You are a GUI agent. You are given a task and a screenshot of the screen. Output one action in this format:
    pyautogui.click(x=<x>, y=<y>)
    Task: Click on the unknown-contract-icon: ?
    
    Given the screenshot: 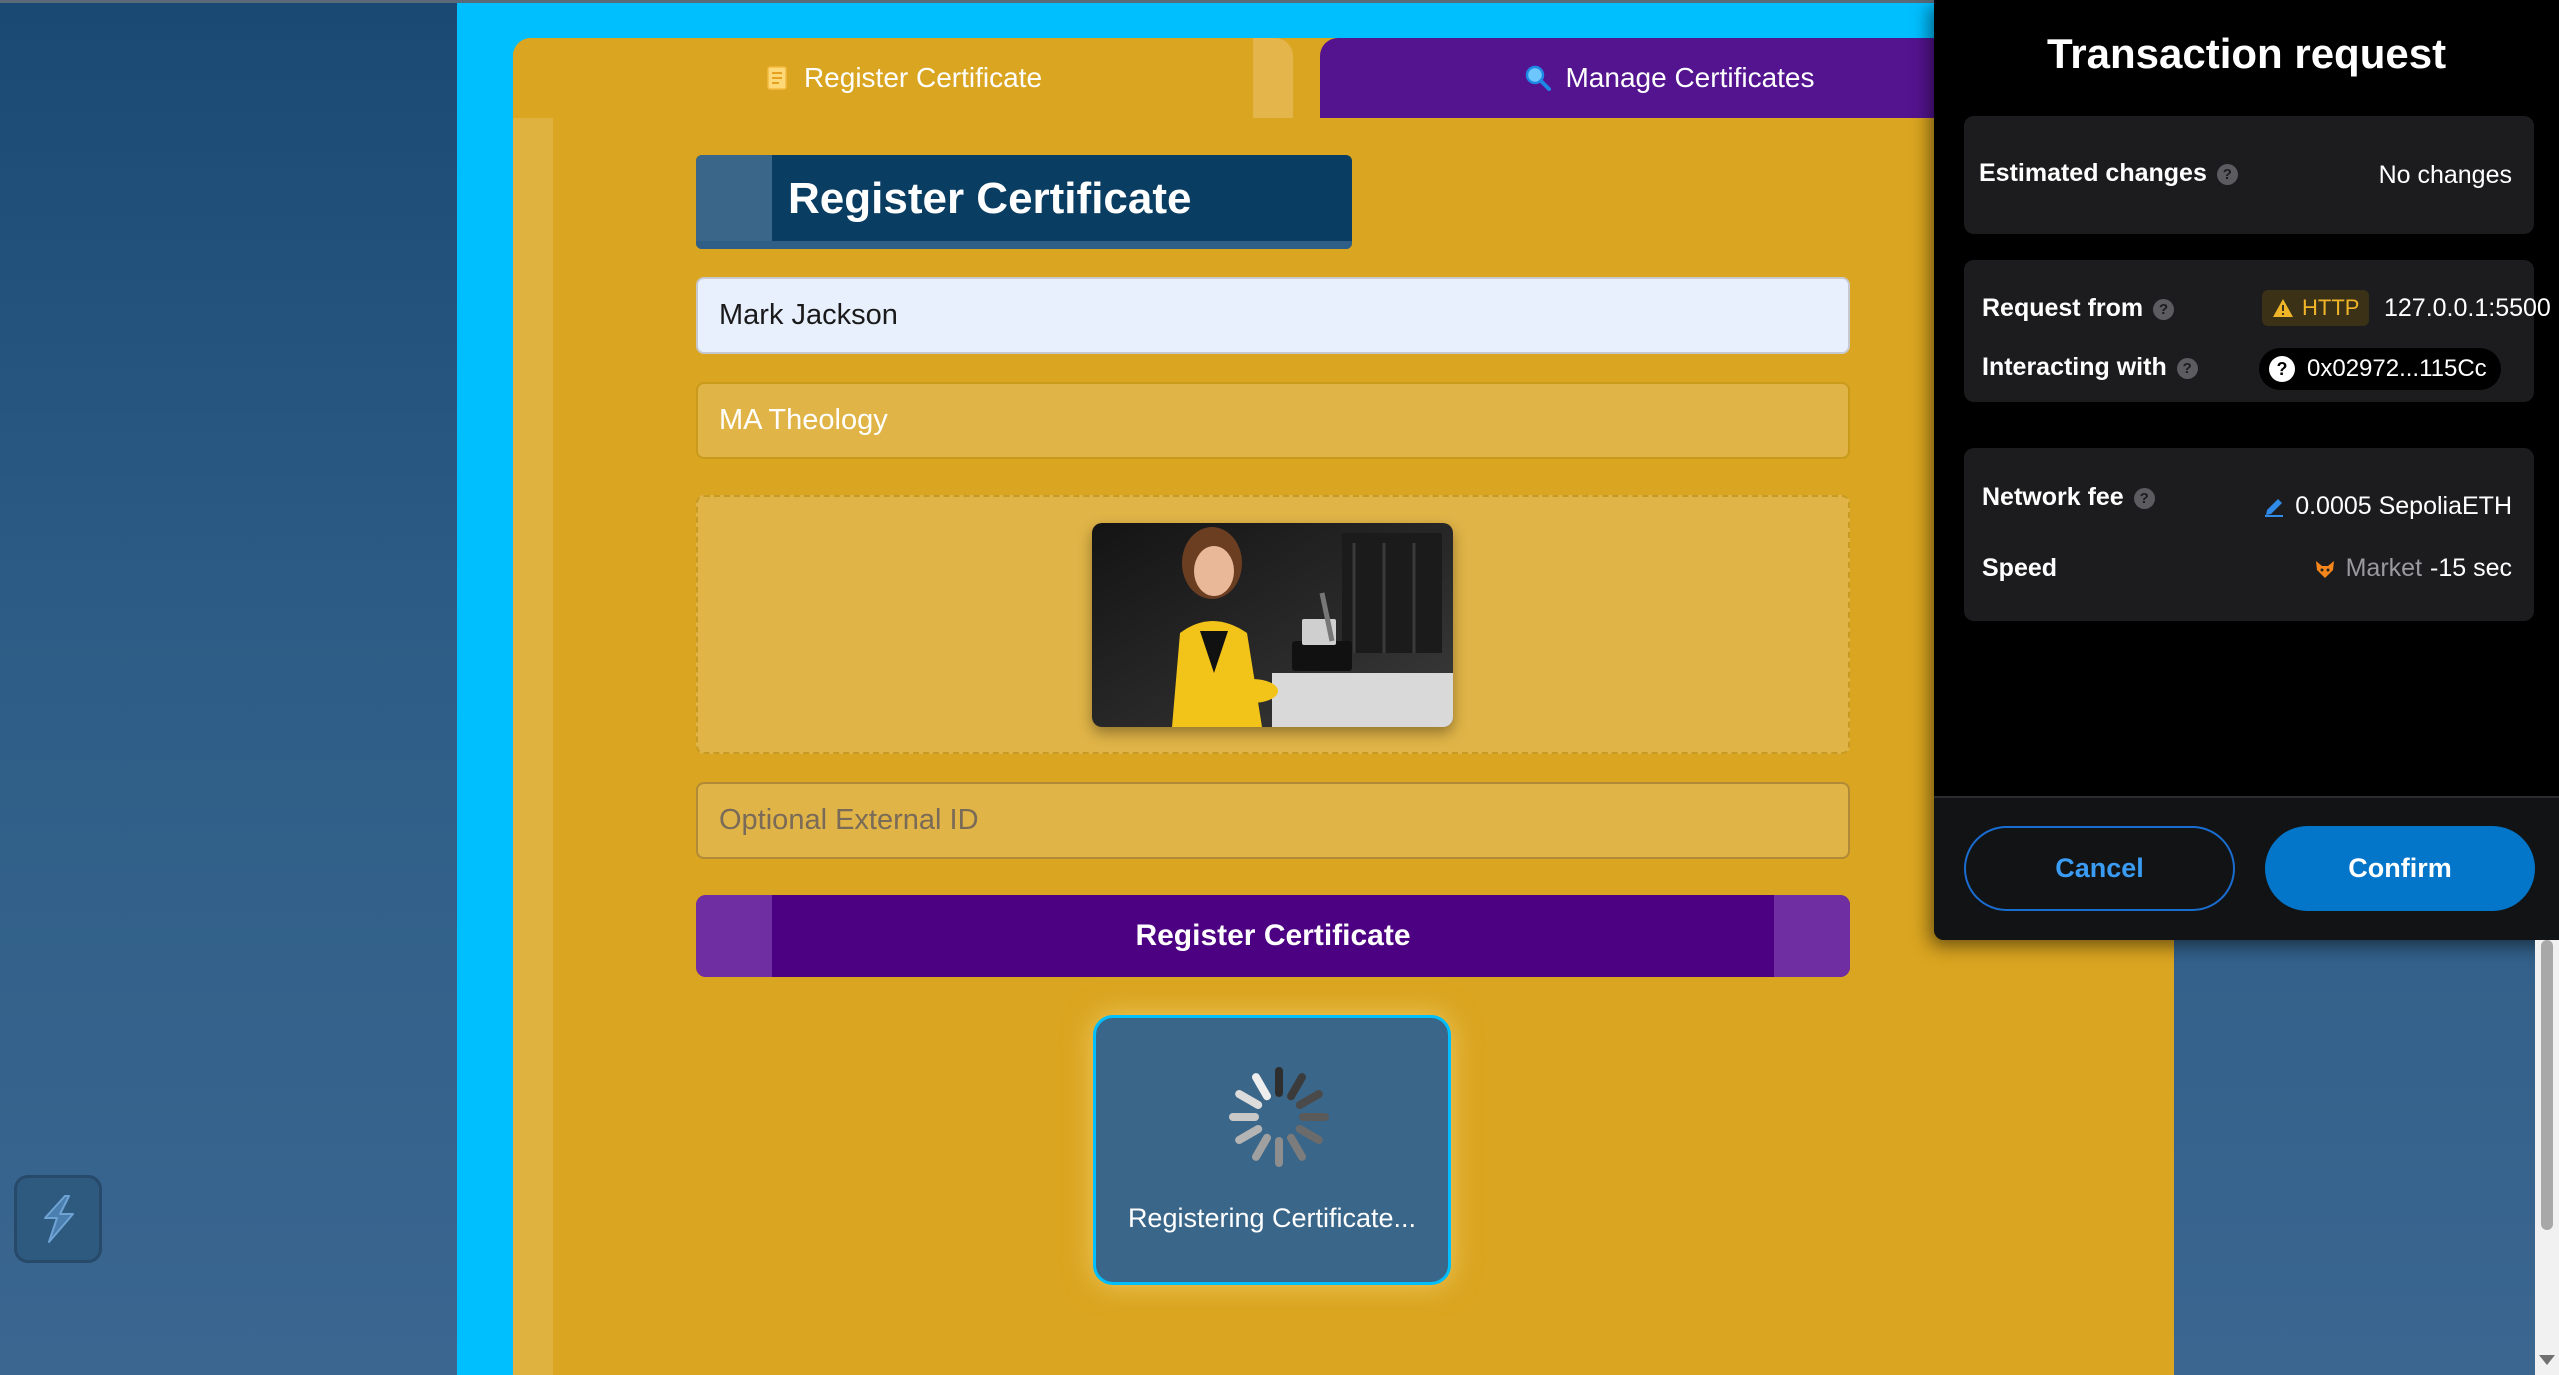 What is the action you would take?
    pyautogui.click(x=2282, y=369)
    